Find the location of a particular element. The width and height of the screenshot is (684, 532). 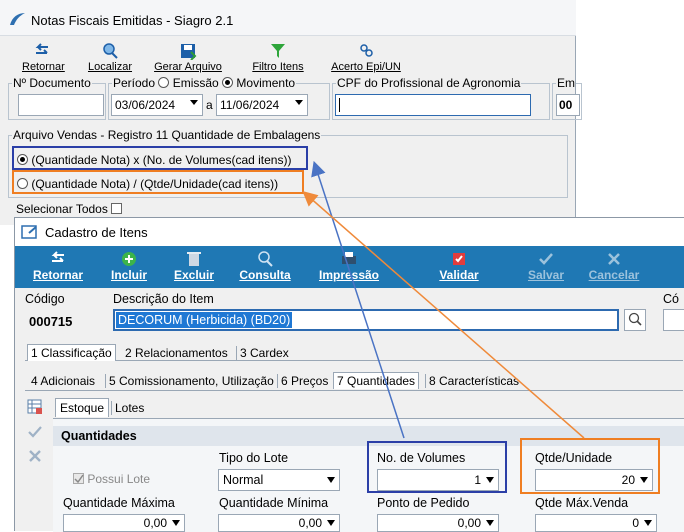

descricao-label: Descrição do Item is located at coordinates (163, 299).